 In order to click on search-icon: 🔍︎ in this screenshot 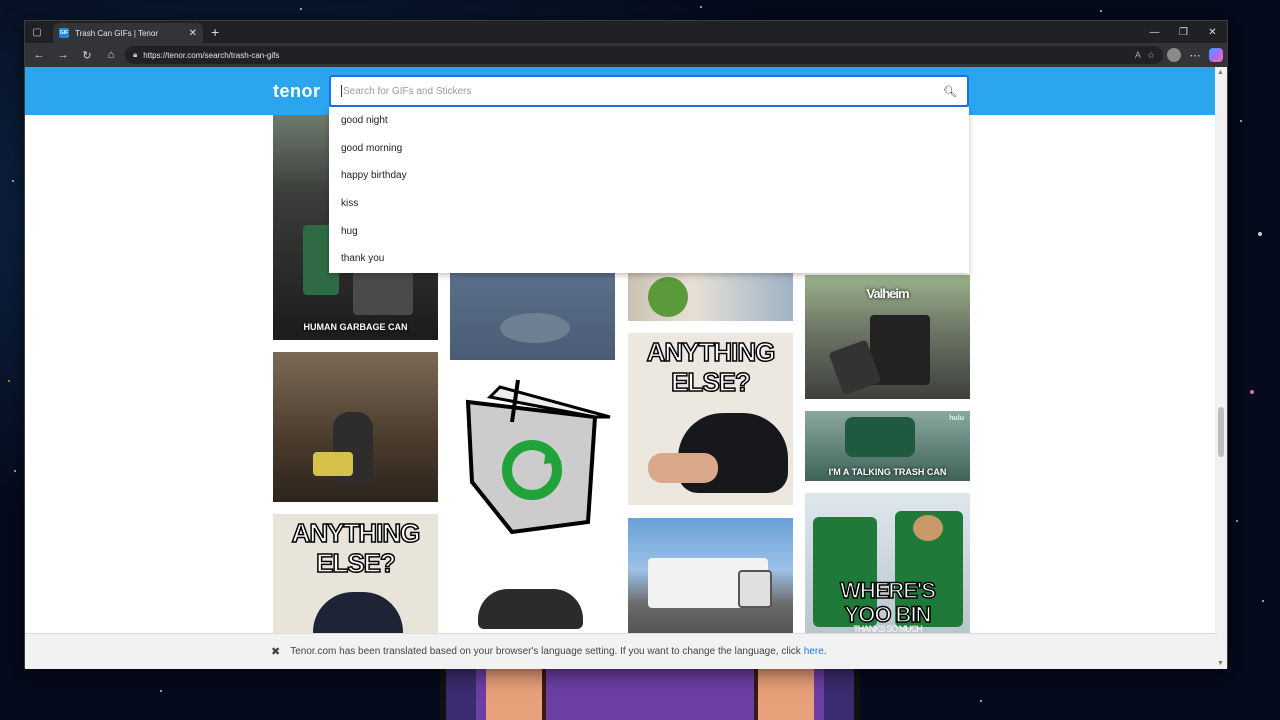, I will do `click(950, 91)`.